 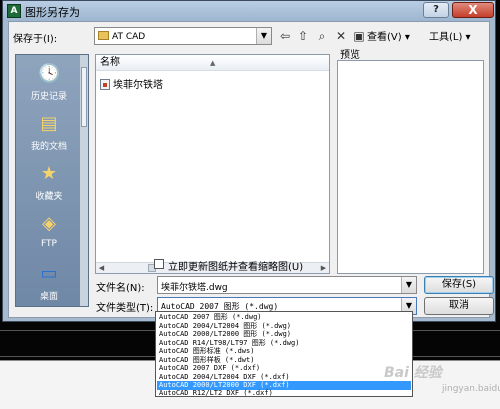 I want to click on places-scrollbar, so click(x=84, y=180).